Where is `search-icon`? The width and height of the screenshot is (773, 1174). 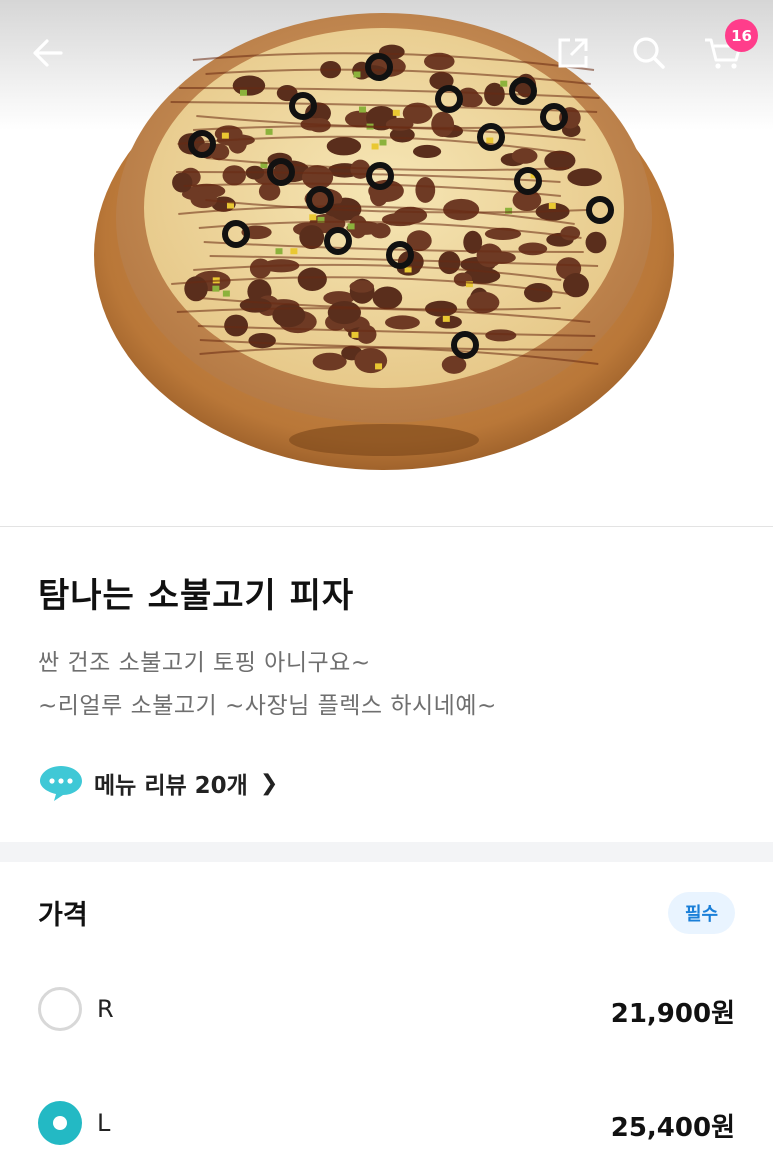 search-icon is located at coordinates (649, 53).